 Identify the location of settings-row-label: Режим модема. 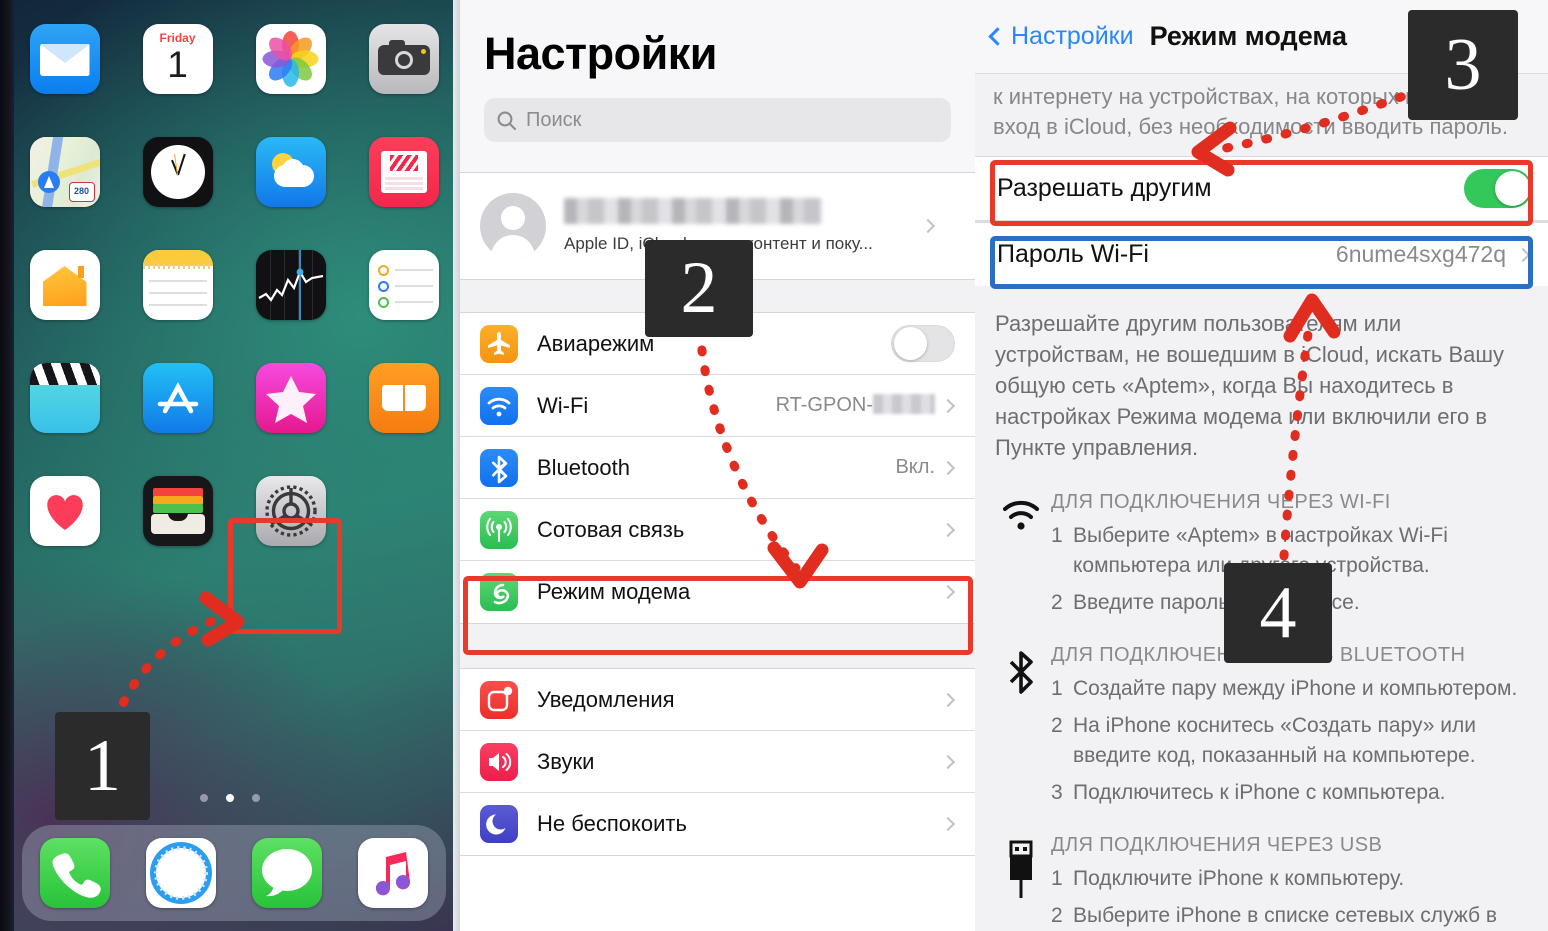
(614, 591).